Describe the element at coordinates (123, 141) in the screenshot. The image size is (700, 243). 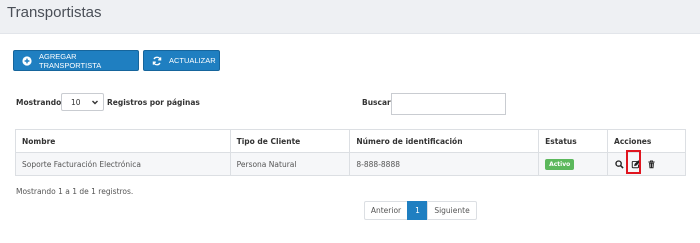
I see `header-nombre: Nombre` at that location.